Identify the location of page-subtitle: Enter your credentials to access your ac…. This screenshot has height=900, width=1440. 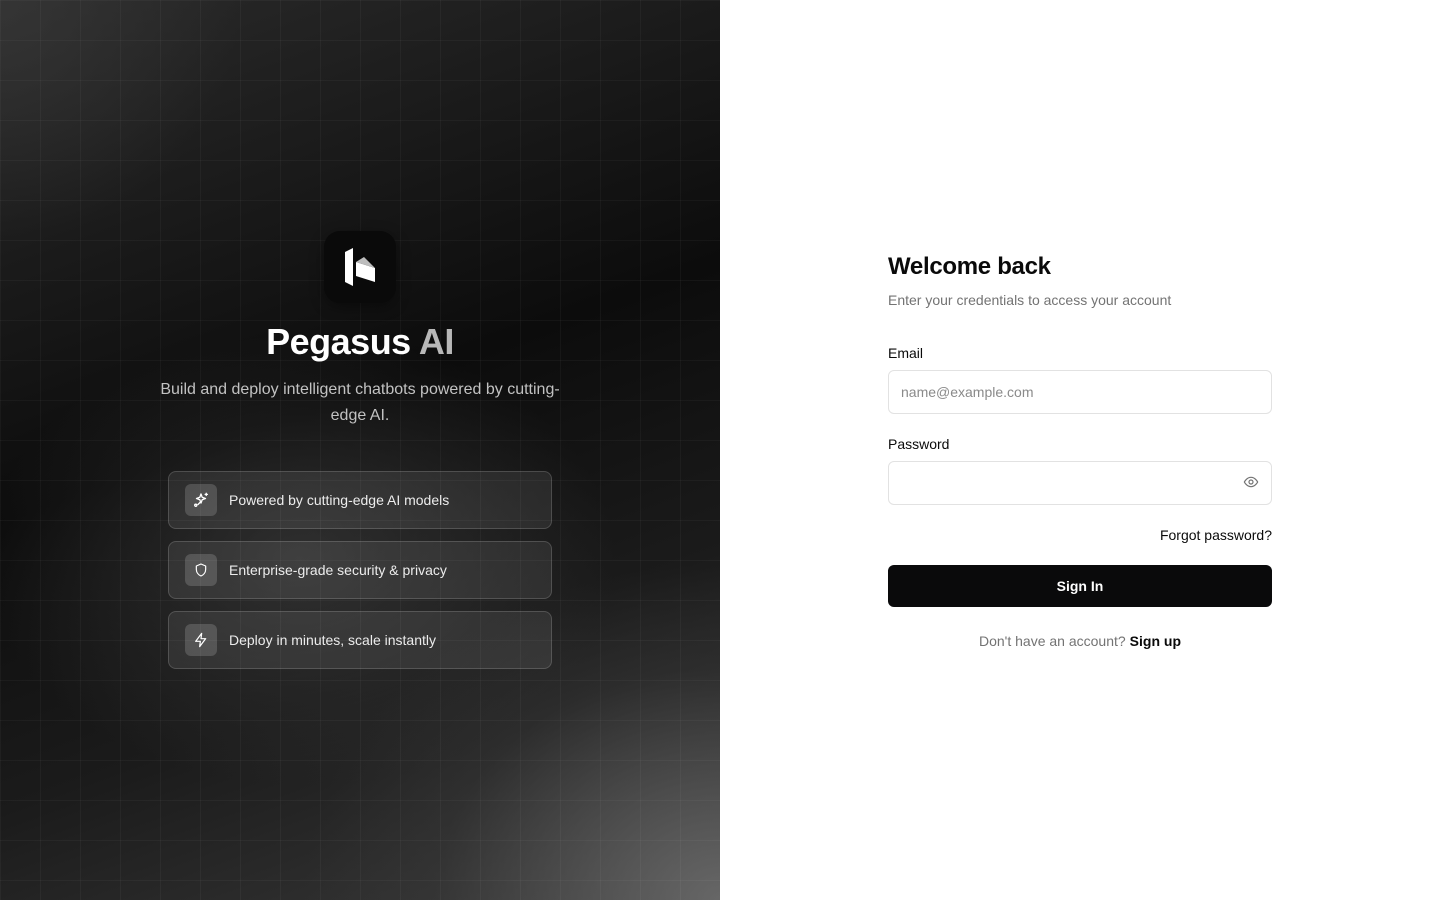
(1030, 300).